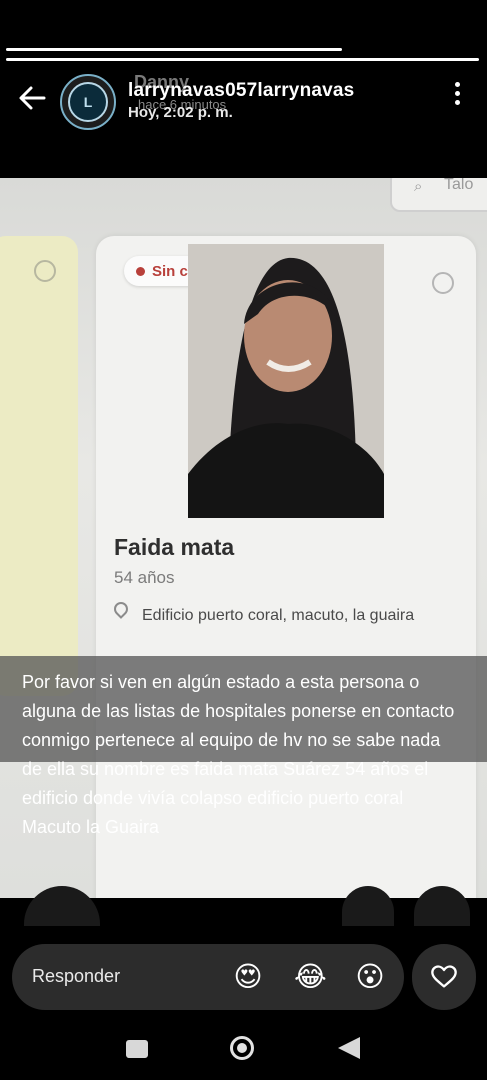 This screenshot has width=487, height=1080. What do you see at coordinates (286, 381) in the screenshot?
I see `person-portrait` at bounding box center [286, 381].